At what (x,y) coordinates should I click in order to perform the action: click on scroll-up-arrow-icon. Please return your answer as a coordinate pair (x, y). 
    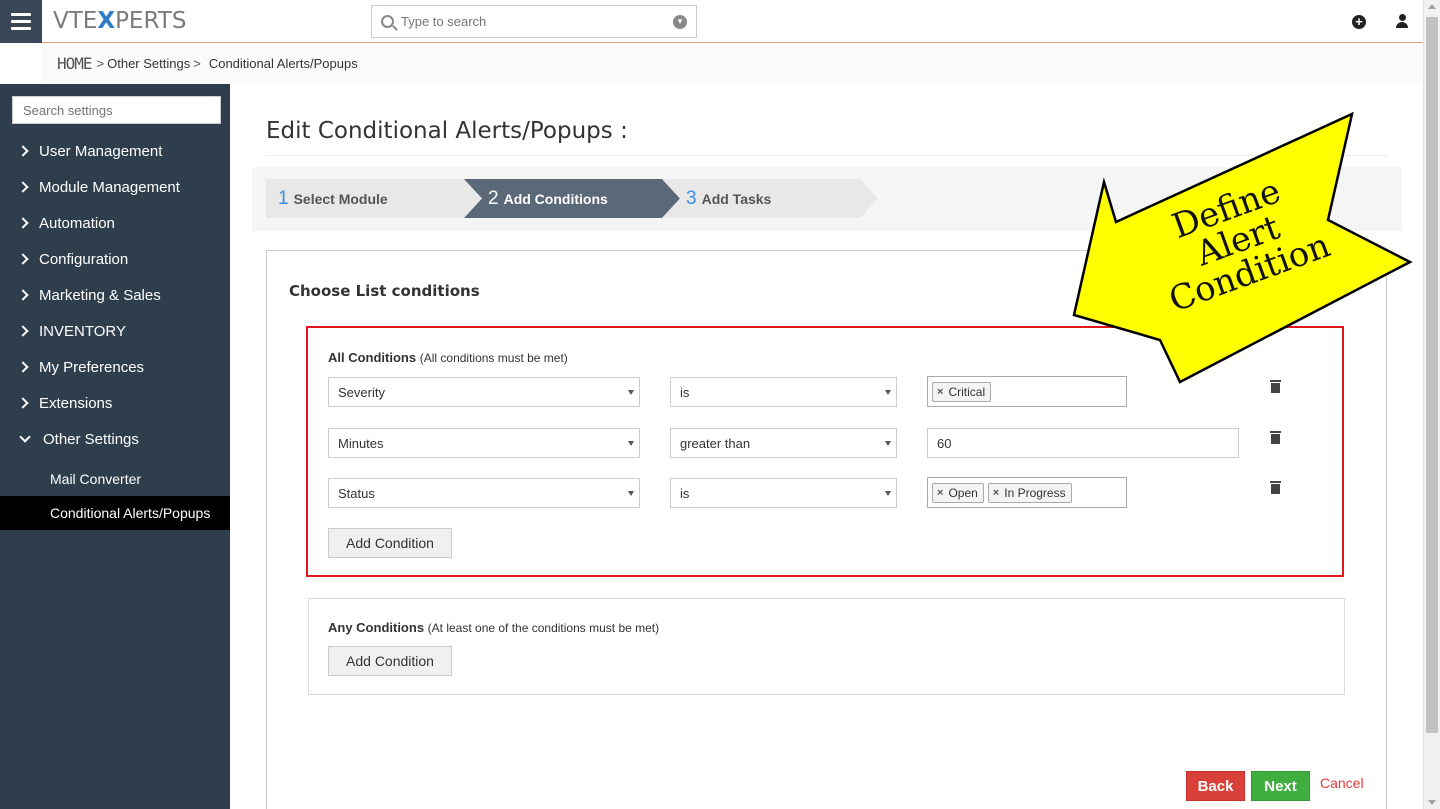
    Looking at the image, I should click on (1432, 6).